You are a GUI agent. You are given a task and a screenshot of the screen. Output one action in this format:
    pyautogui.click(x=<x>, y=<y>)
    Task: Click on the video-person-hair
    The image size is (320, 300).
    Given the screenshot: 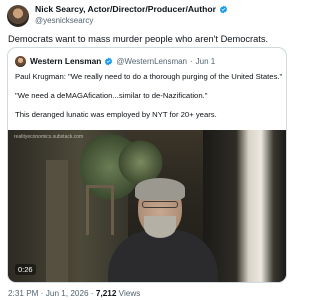 What is the action you would take?
    pyautogui.click(x=160, y=189)
    